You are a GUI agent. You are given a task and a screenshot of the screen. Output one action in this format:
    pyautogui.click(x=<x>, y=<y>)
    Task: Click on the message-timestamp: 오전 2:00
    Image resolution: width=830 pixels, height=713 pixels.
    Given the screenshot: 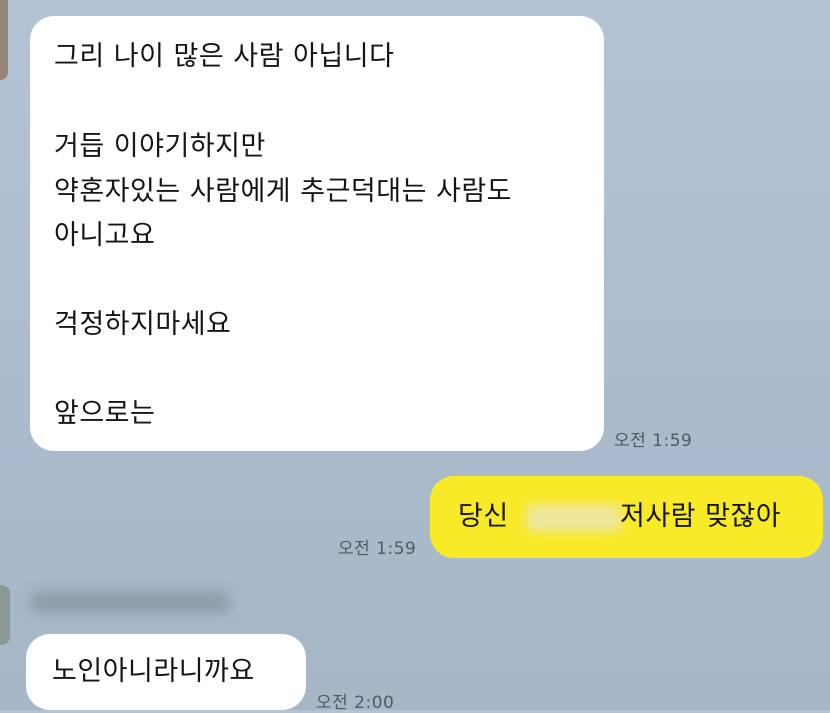 What is the action you would take?
    pyautogui.click(x=355, y=703)
    